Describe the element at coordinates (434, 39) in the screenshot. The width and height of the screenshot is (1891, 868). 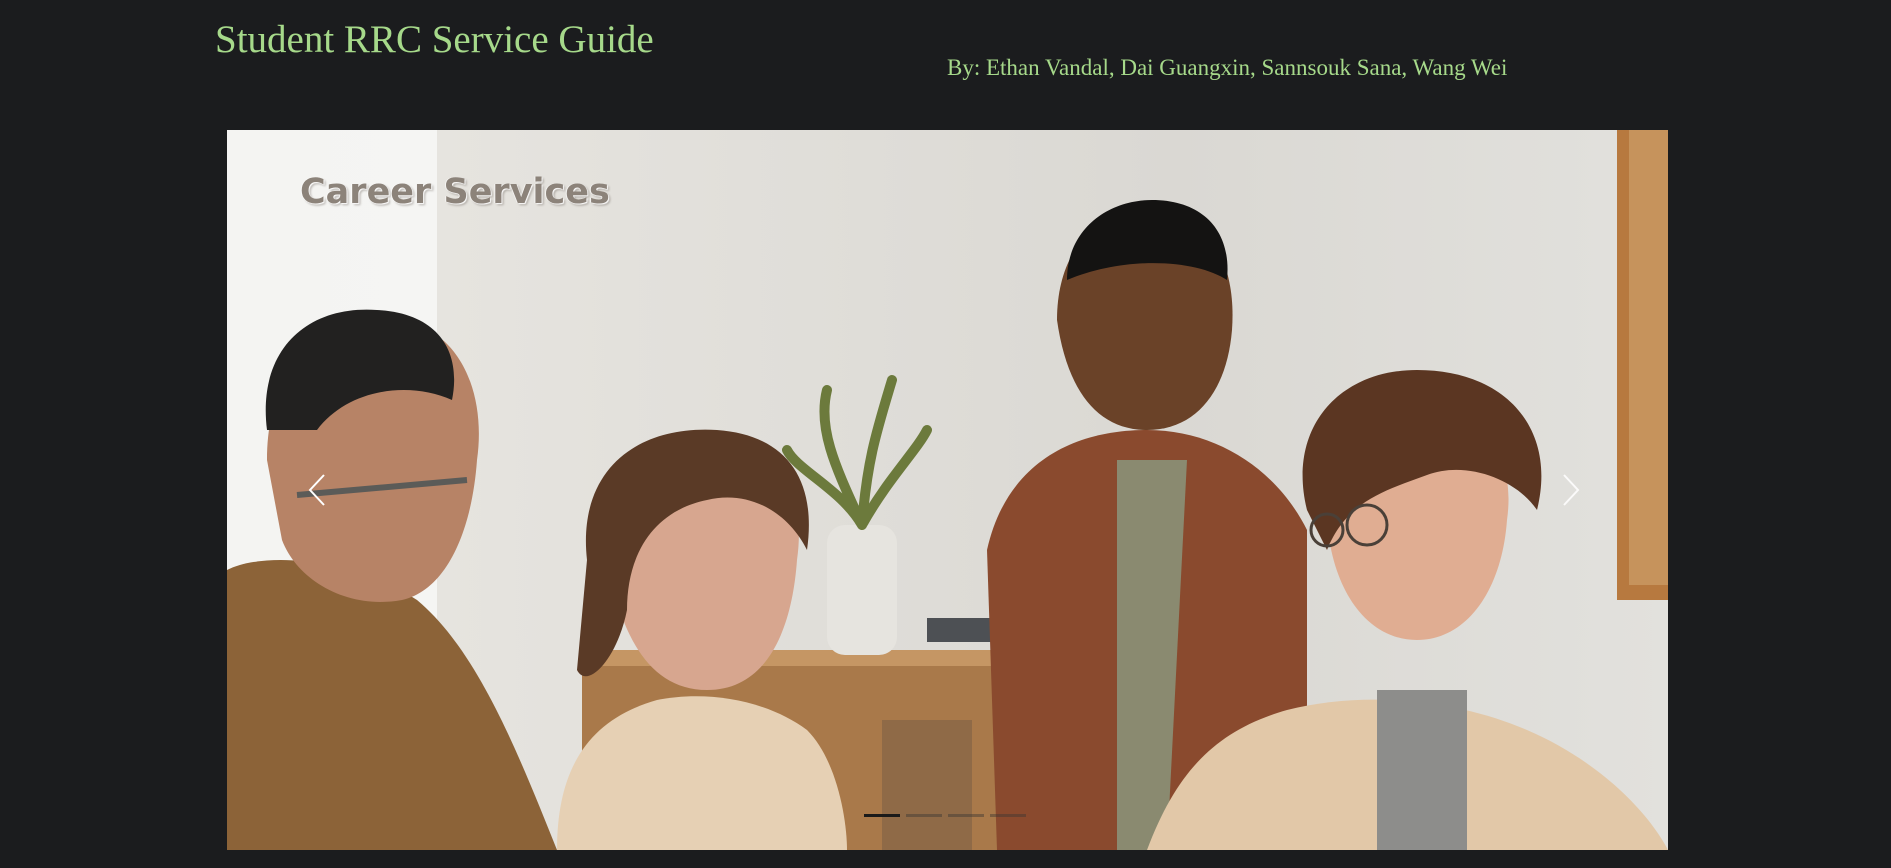
I see `site-title: Student RRC Service Guide` at that location.